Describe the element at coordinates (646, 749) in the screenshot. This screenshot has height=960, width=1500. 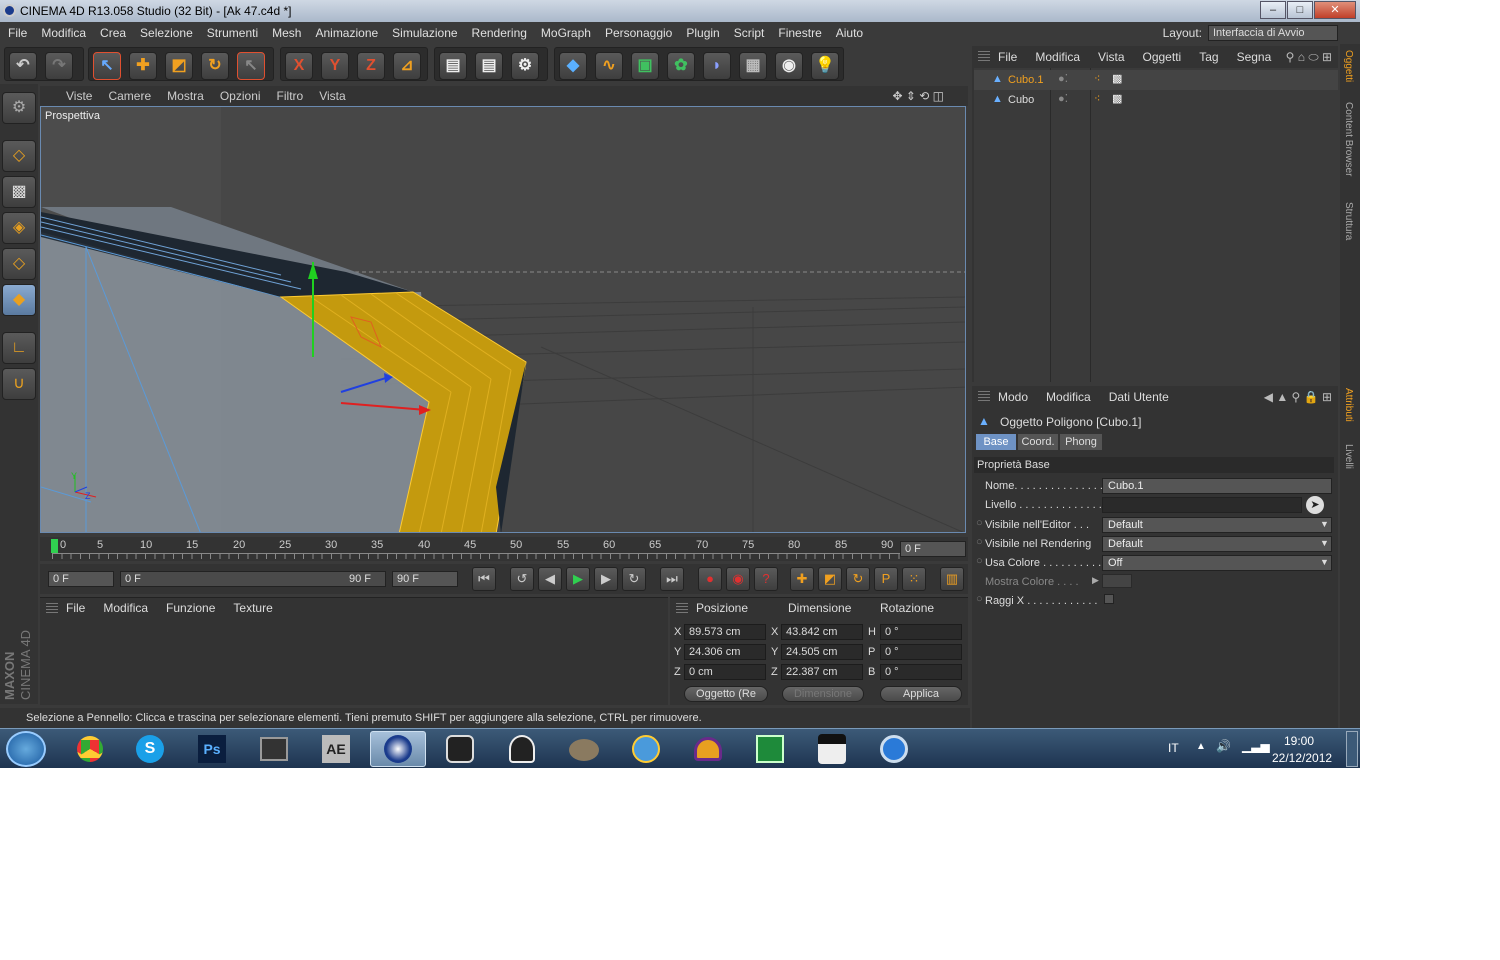
I see `map-icon` at that location.